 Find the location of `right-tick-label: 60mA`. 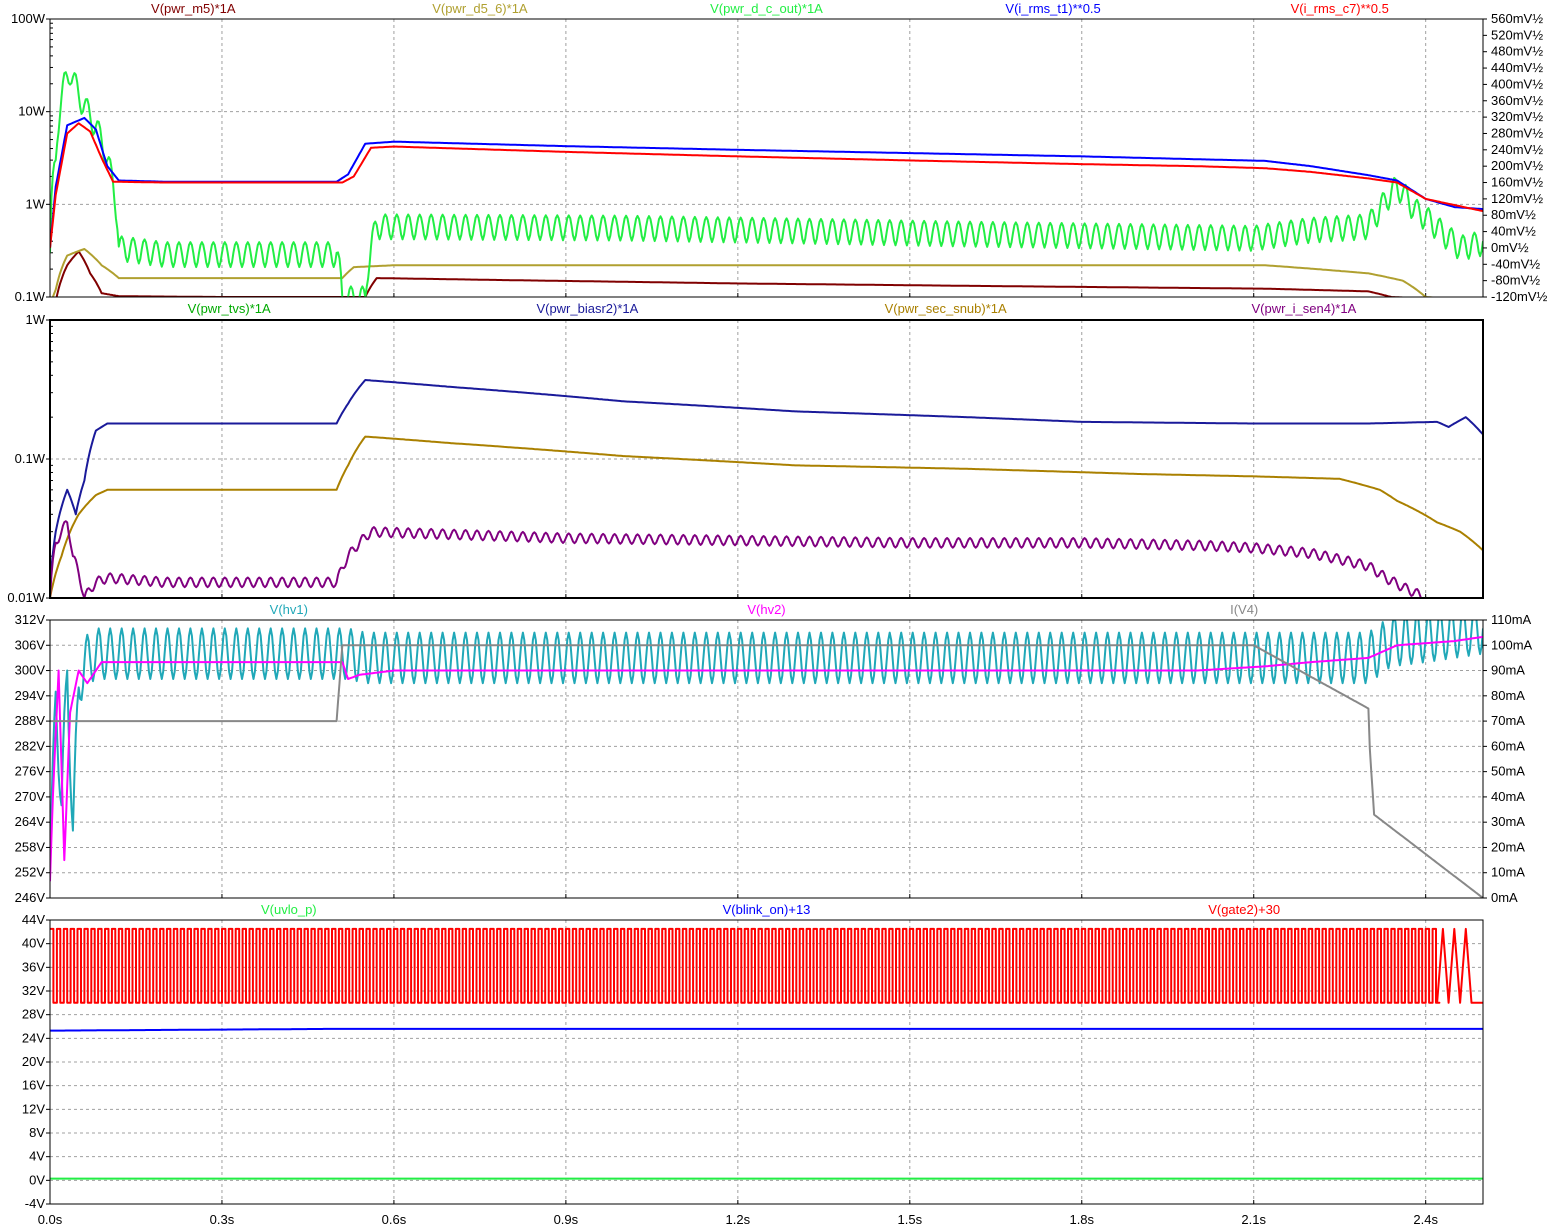

right-tick-label: 60mA is located at coordinates (1508, 745).